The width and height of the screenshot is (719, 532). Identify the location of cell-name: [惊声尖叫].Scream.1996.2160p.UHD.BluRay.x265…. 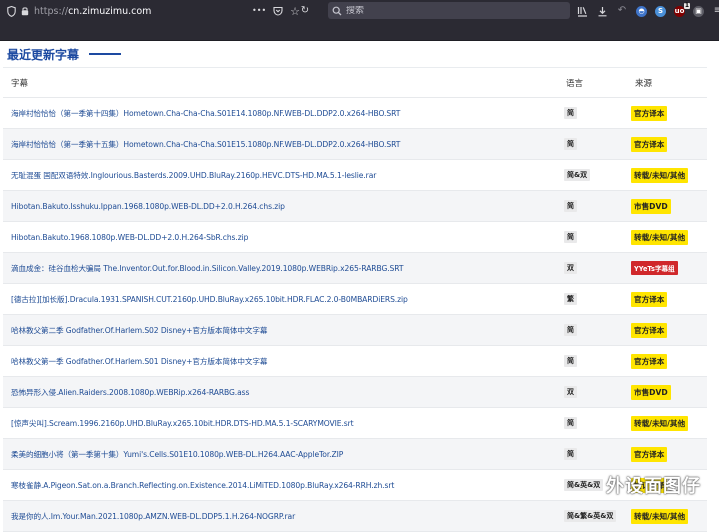
(280, 423).